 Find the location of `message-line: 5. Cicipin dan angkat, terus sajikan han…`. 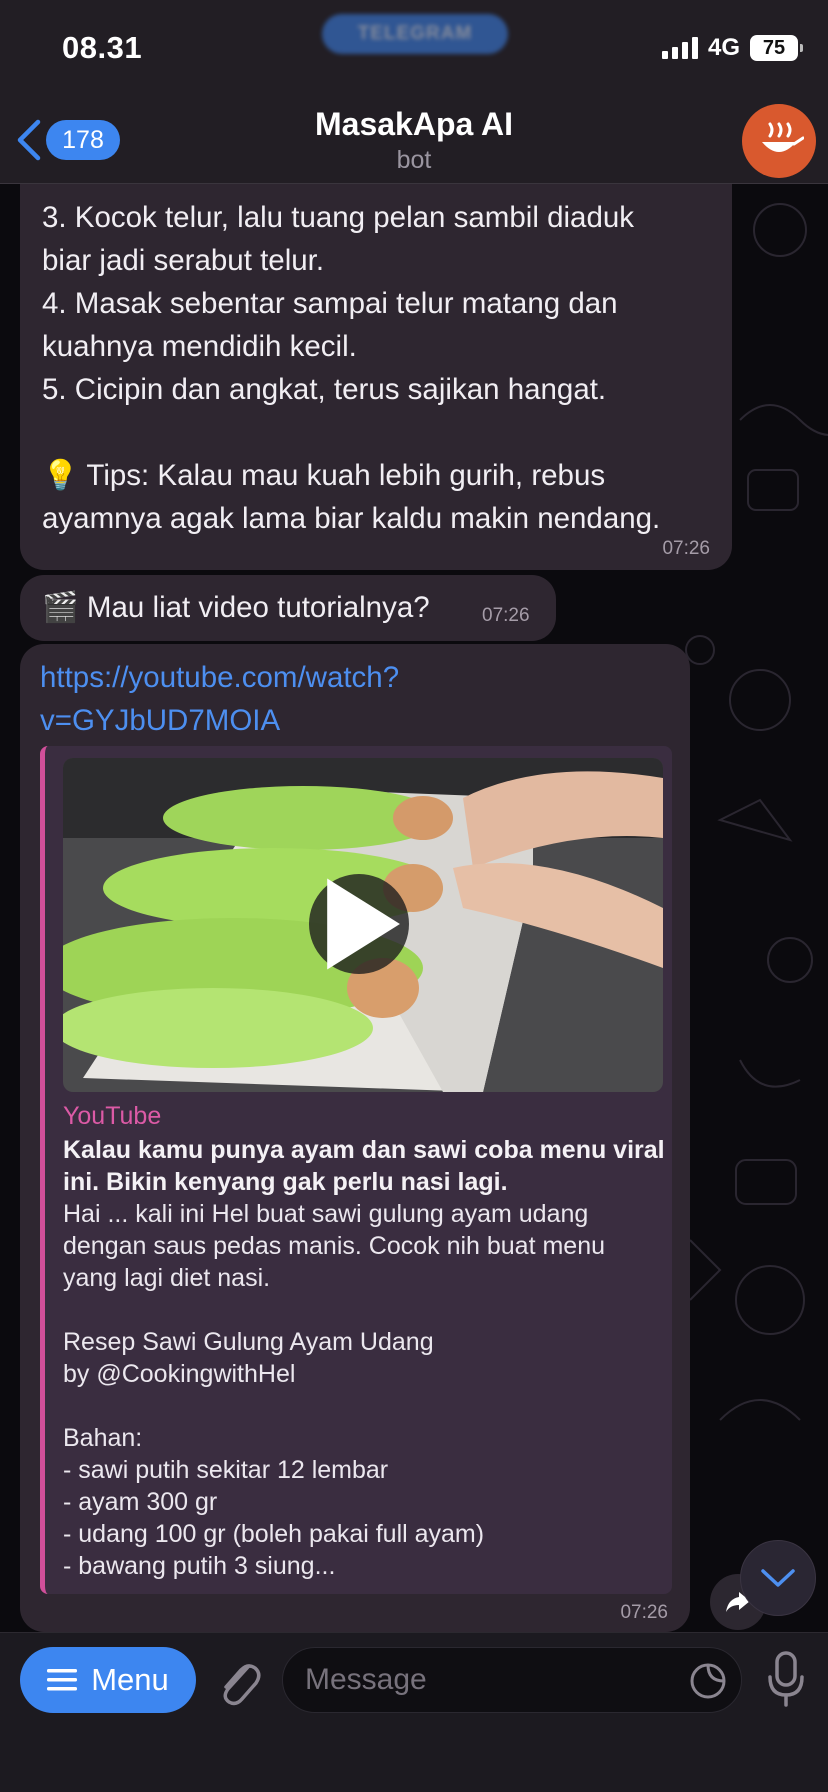

message-line: 5. Cicipin dan angkat, terus sajikan han… is located at coordinates (324, 389).